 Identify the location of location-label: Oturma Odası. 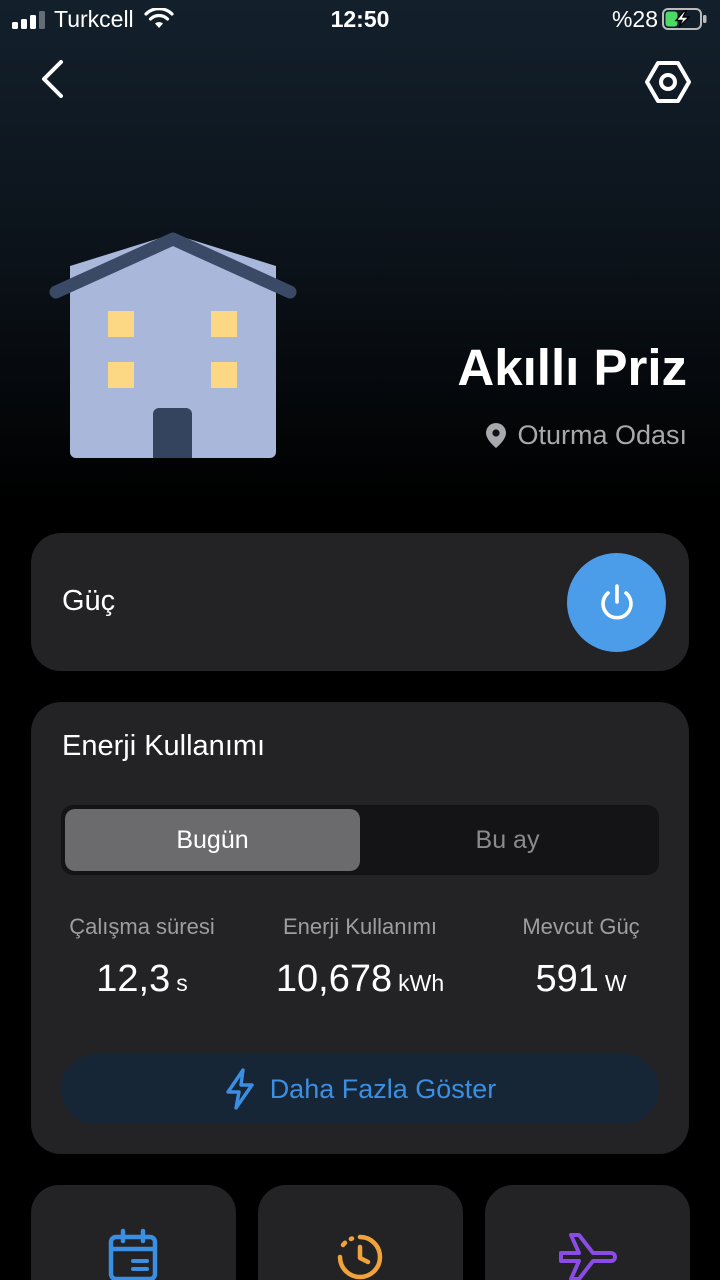
(602, 435).